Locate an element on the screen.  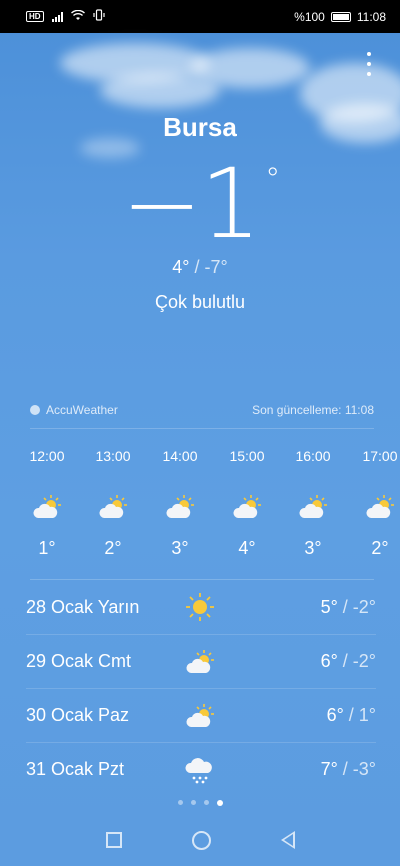
daily-row: 31 Ocak Pzt 7° / -3° is located at coordinates (201, 769).